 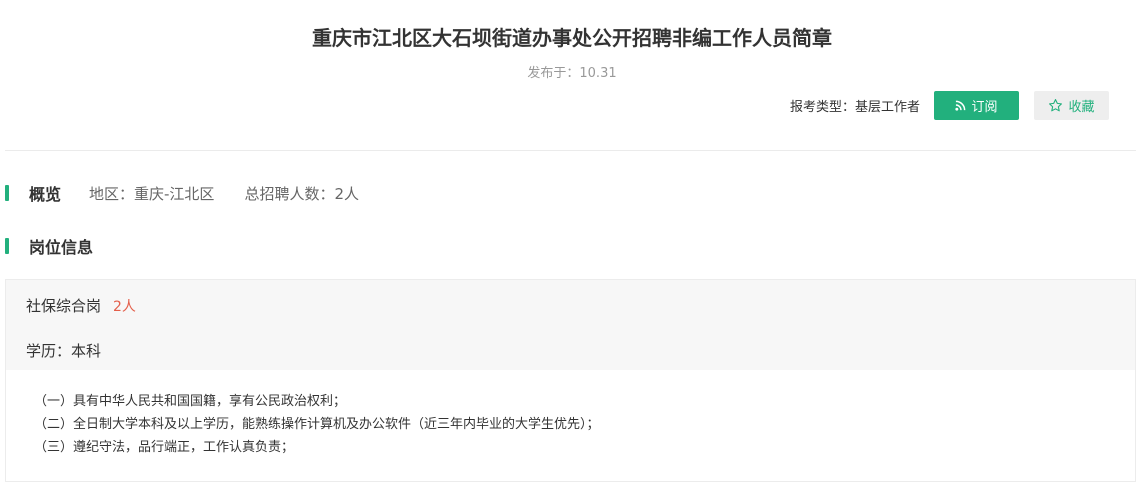 What do you see at coordinates (124, 307) in the screenshot?
I see `job-count: 2人` at bounding box center [124, 307].